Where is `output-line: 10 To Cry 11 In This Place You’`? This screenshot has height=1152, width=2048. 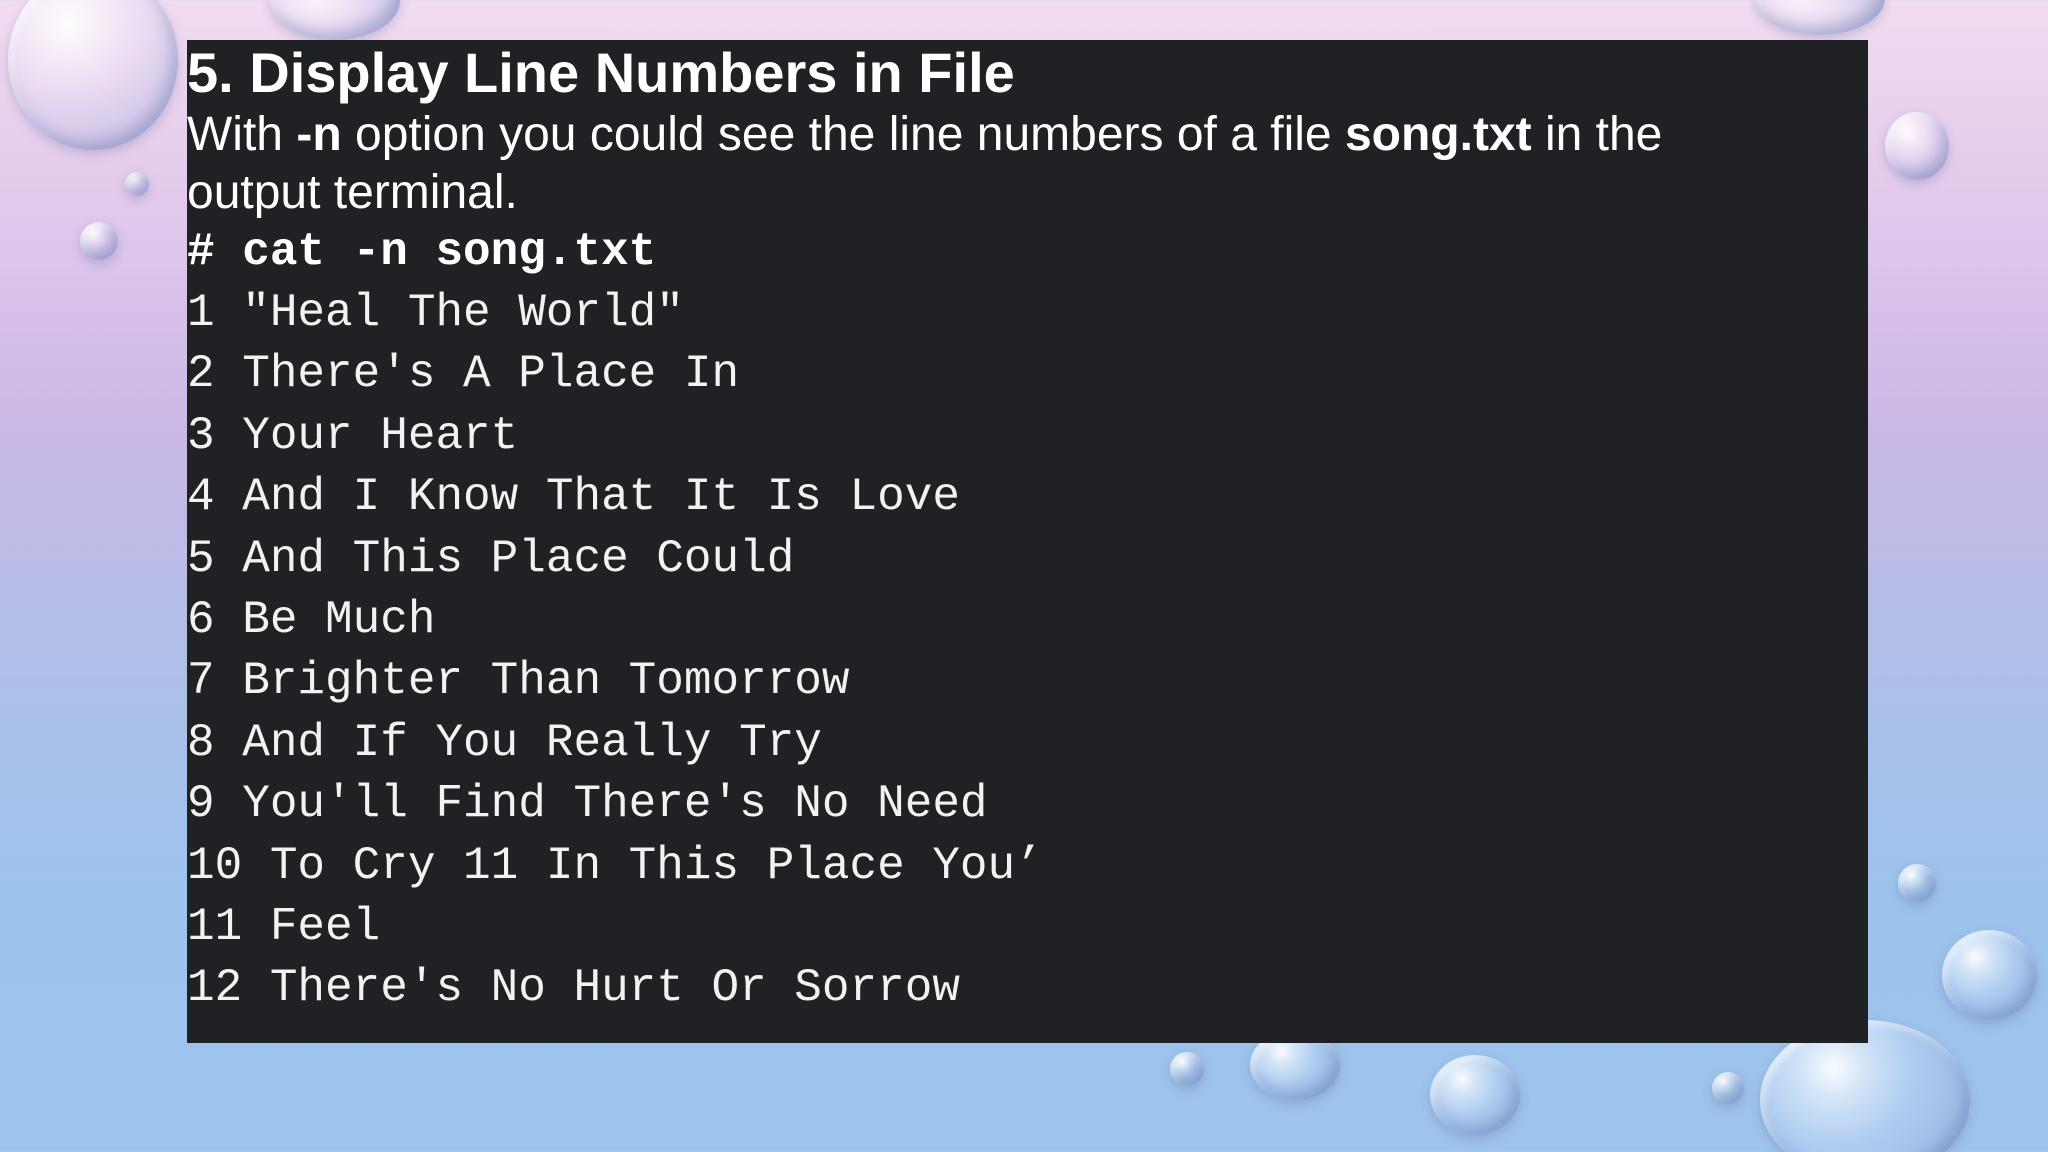 output-line: 10 To Cry 11 In This Place You’ is located at coordinates (615, 865).